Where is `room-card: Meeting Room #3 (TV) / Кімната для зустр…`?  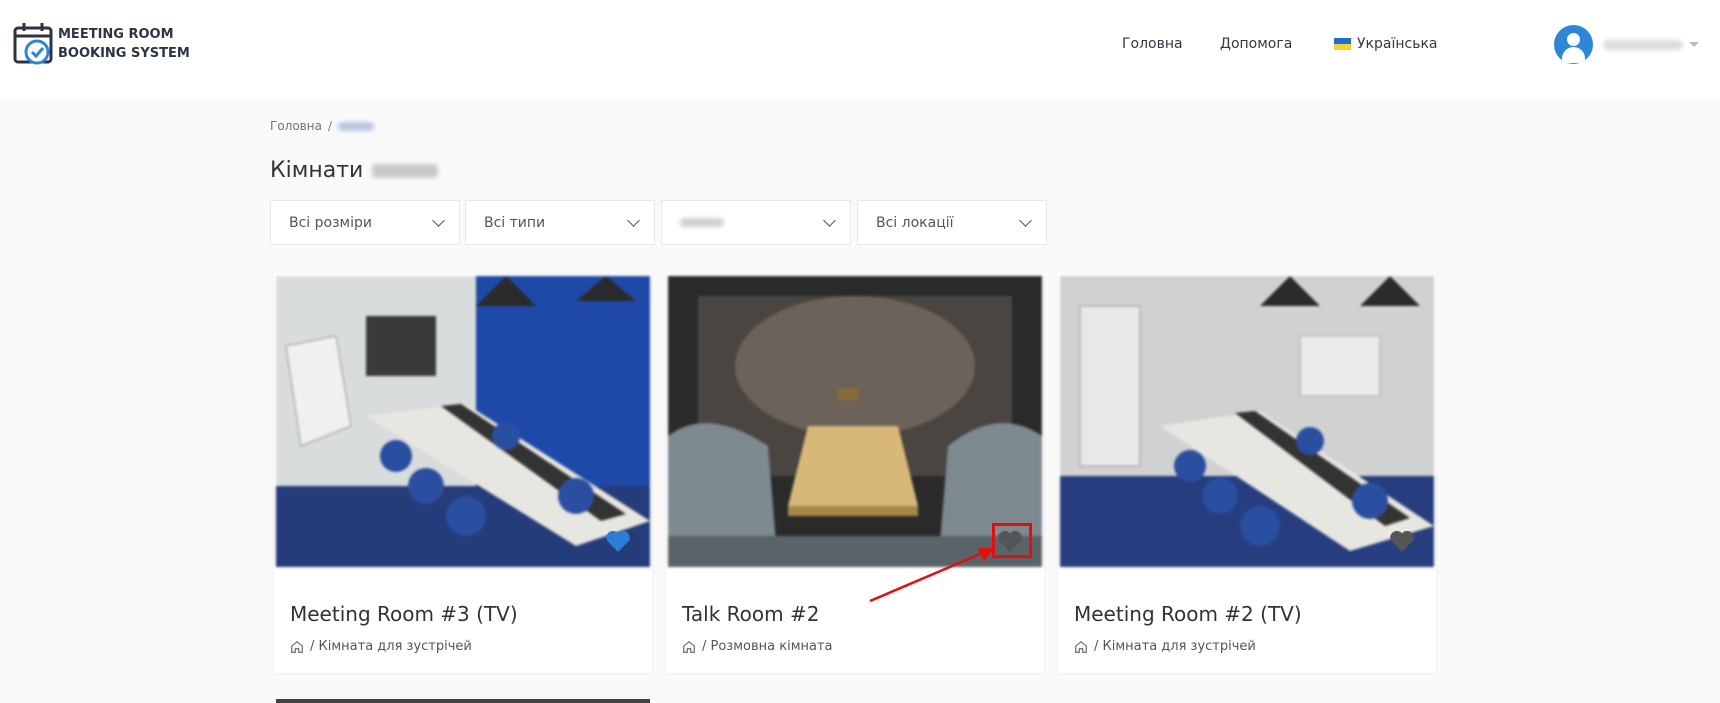 room-card: Meeting Room #3 (TV) / Кімната для зустр… is located at coordinates (463, 473).